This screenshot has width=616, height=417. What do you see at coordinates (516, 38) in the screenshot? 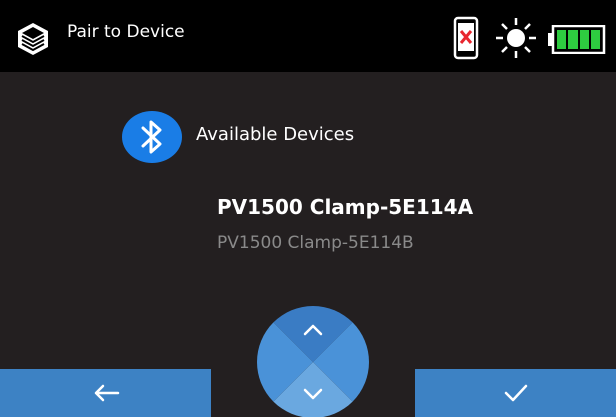
I see `sun-brightness-icon` at bounding box center [516, 38].